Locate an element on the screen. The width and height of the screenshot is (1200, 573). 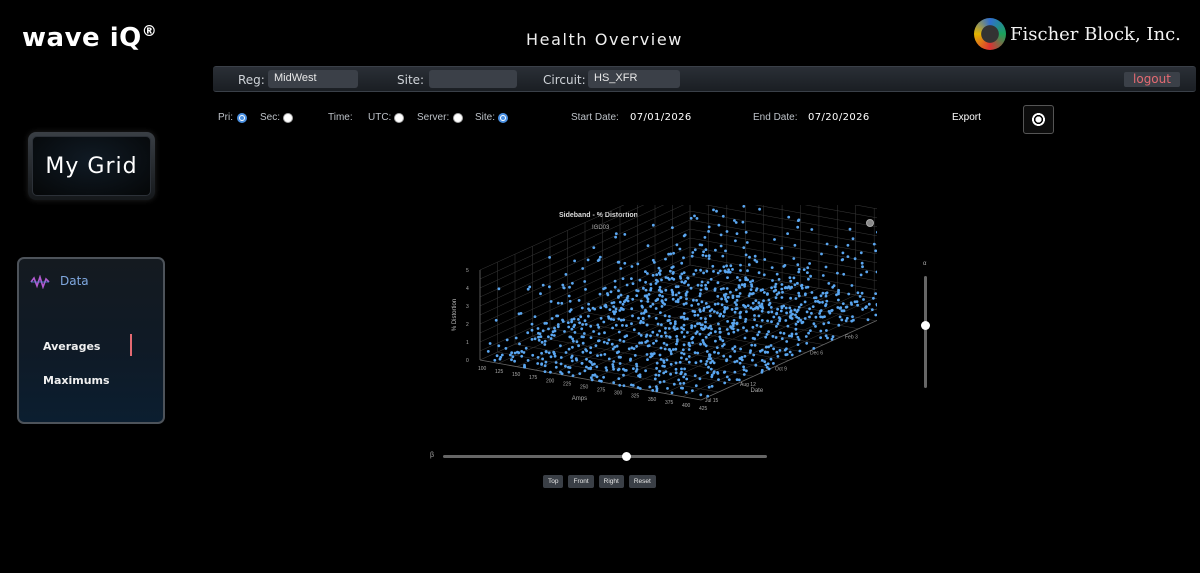
logout-button: logout is located at coordinates (1152, 79).